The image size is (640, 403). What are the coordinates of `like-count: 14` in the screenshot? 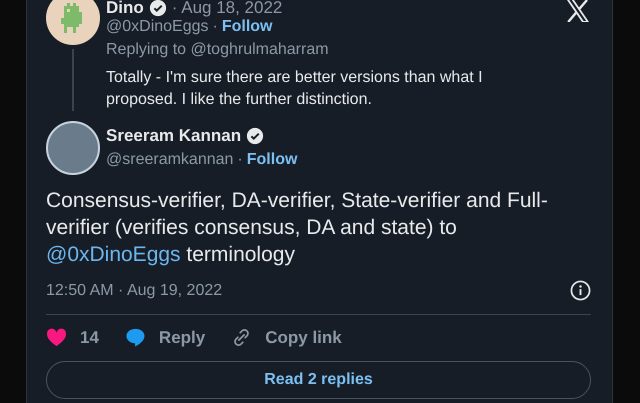 It's located at (89, 338).